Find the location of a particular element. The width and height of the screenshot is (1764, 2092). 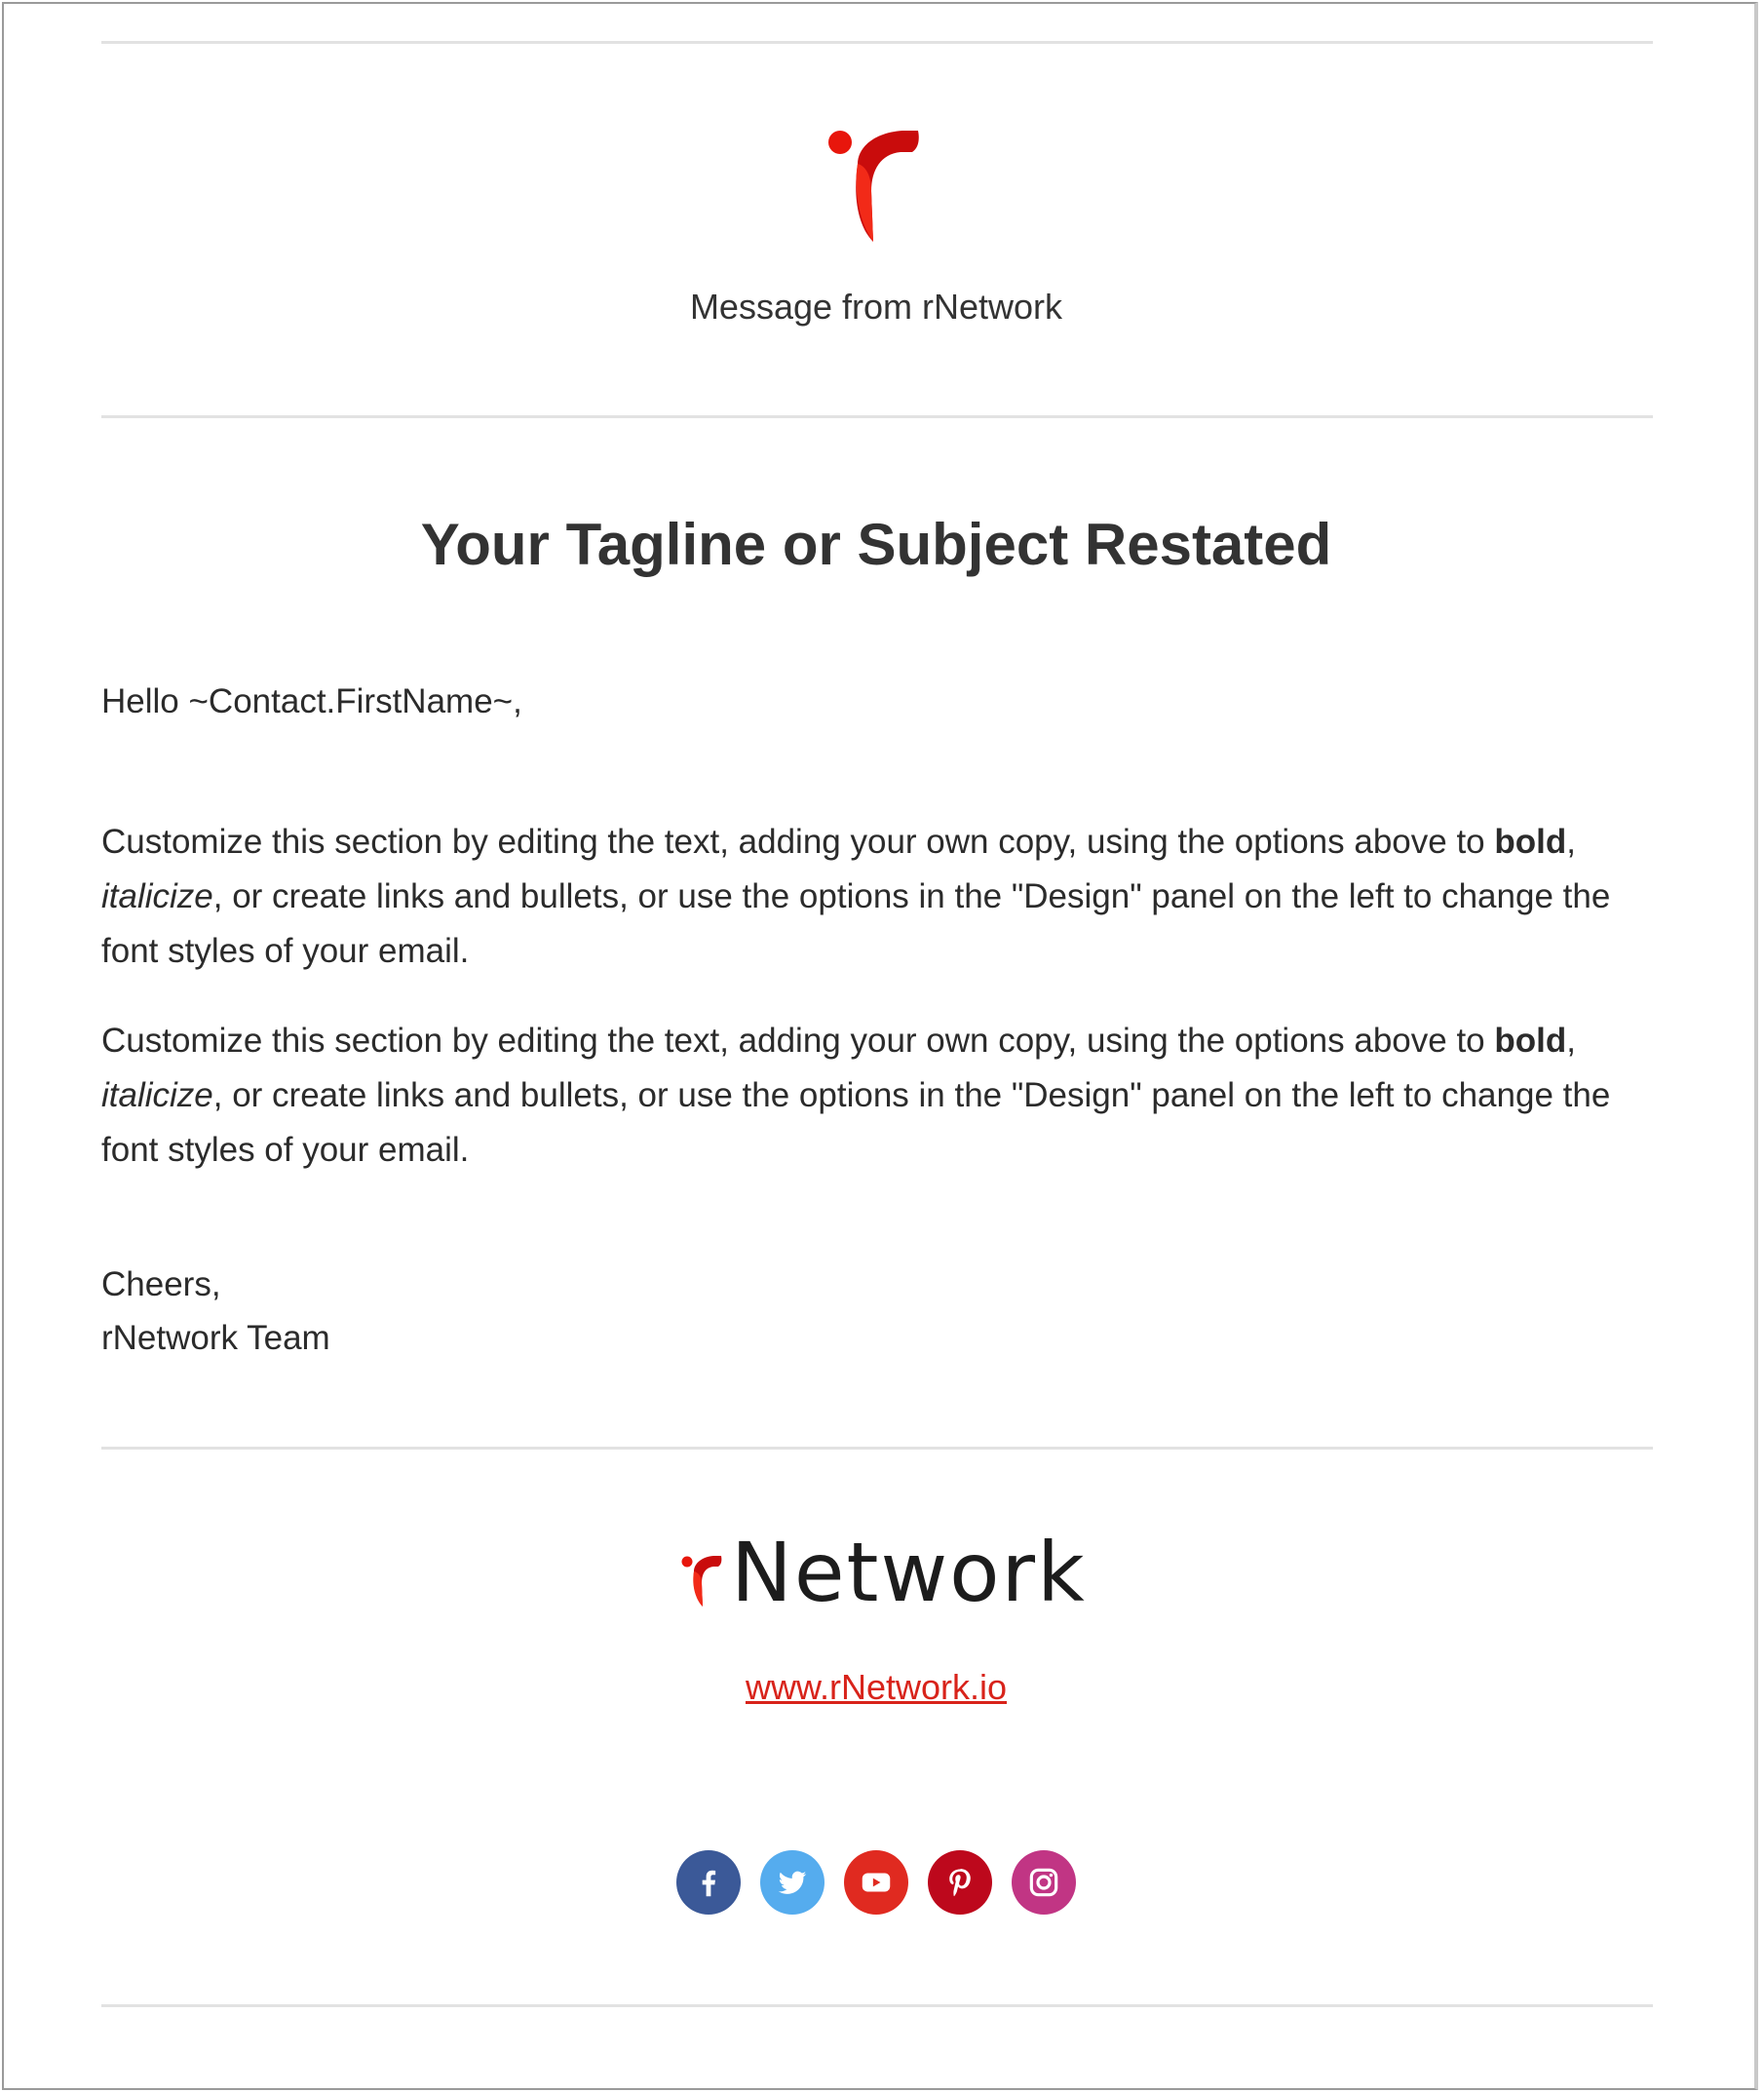

divider-header is located at coordinates (877, 416).